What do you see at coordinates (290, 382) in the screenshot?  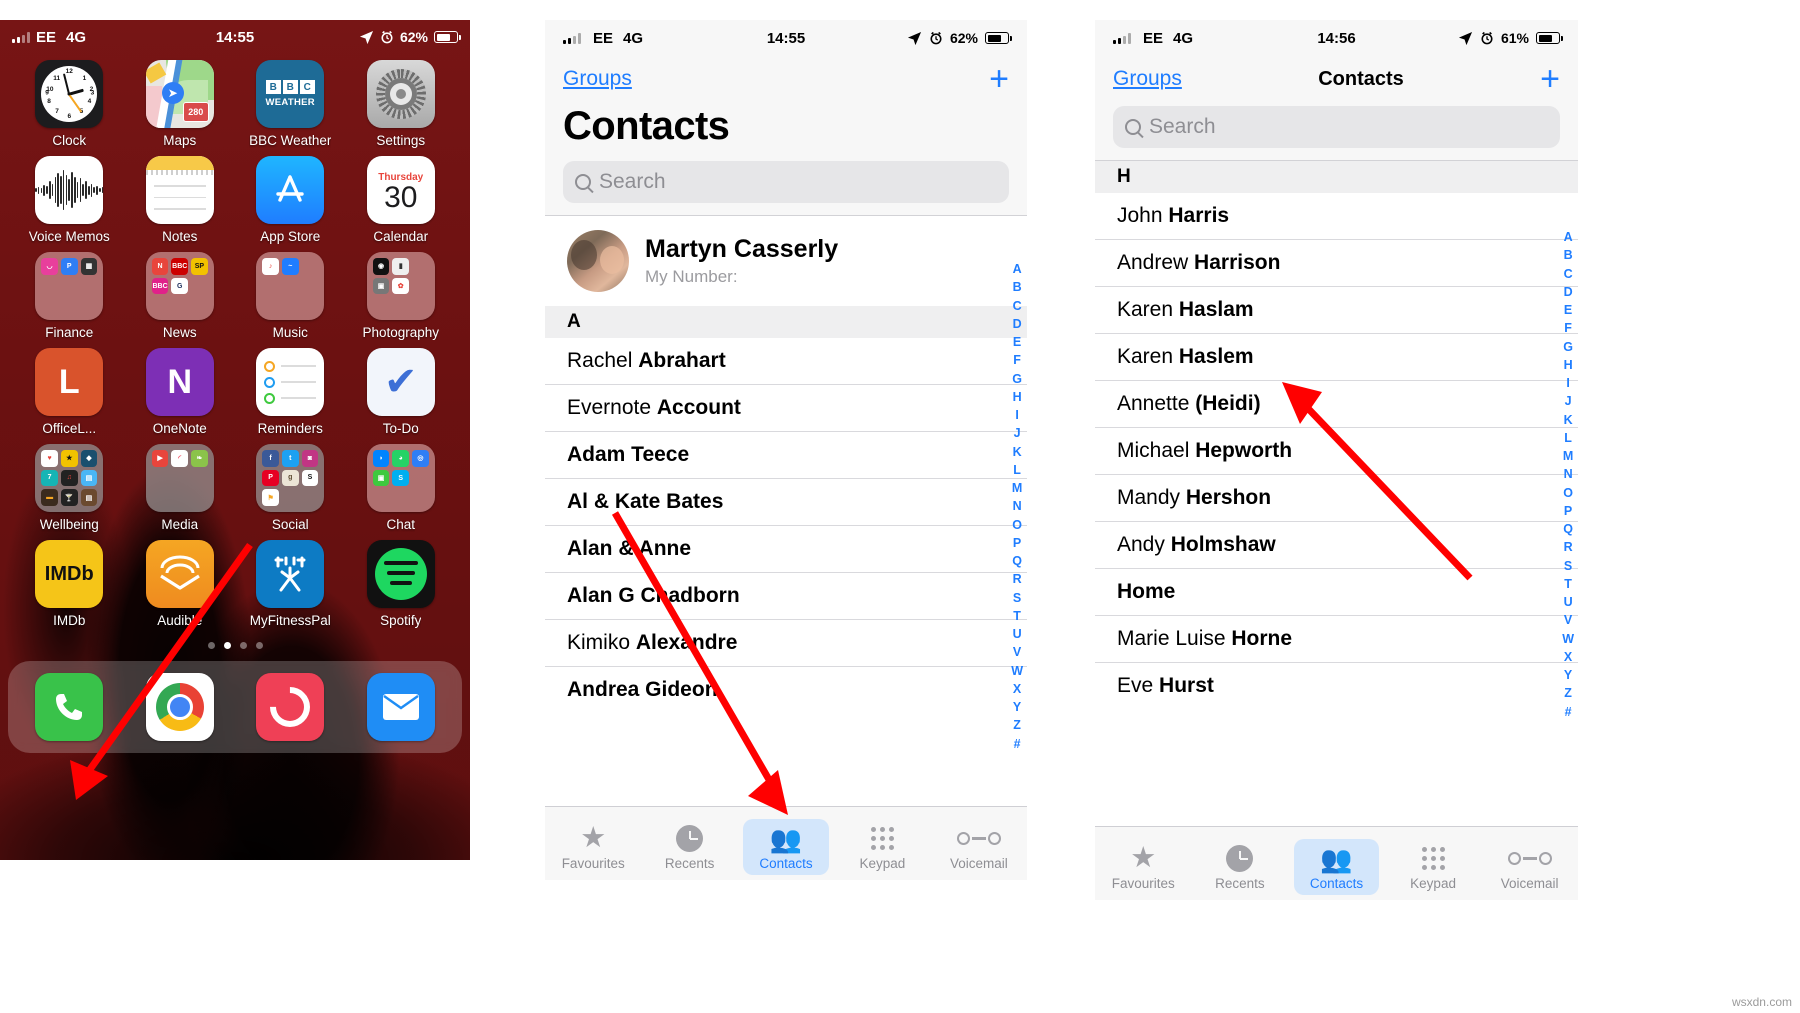 I see `reminders-icon` at bounding box center [290, 382].